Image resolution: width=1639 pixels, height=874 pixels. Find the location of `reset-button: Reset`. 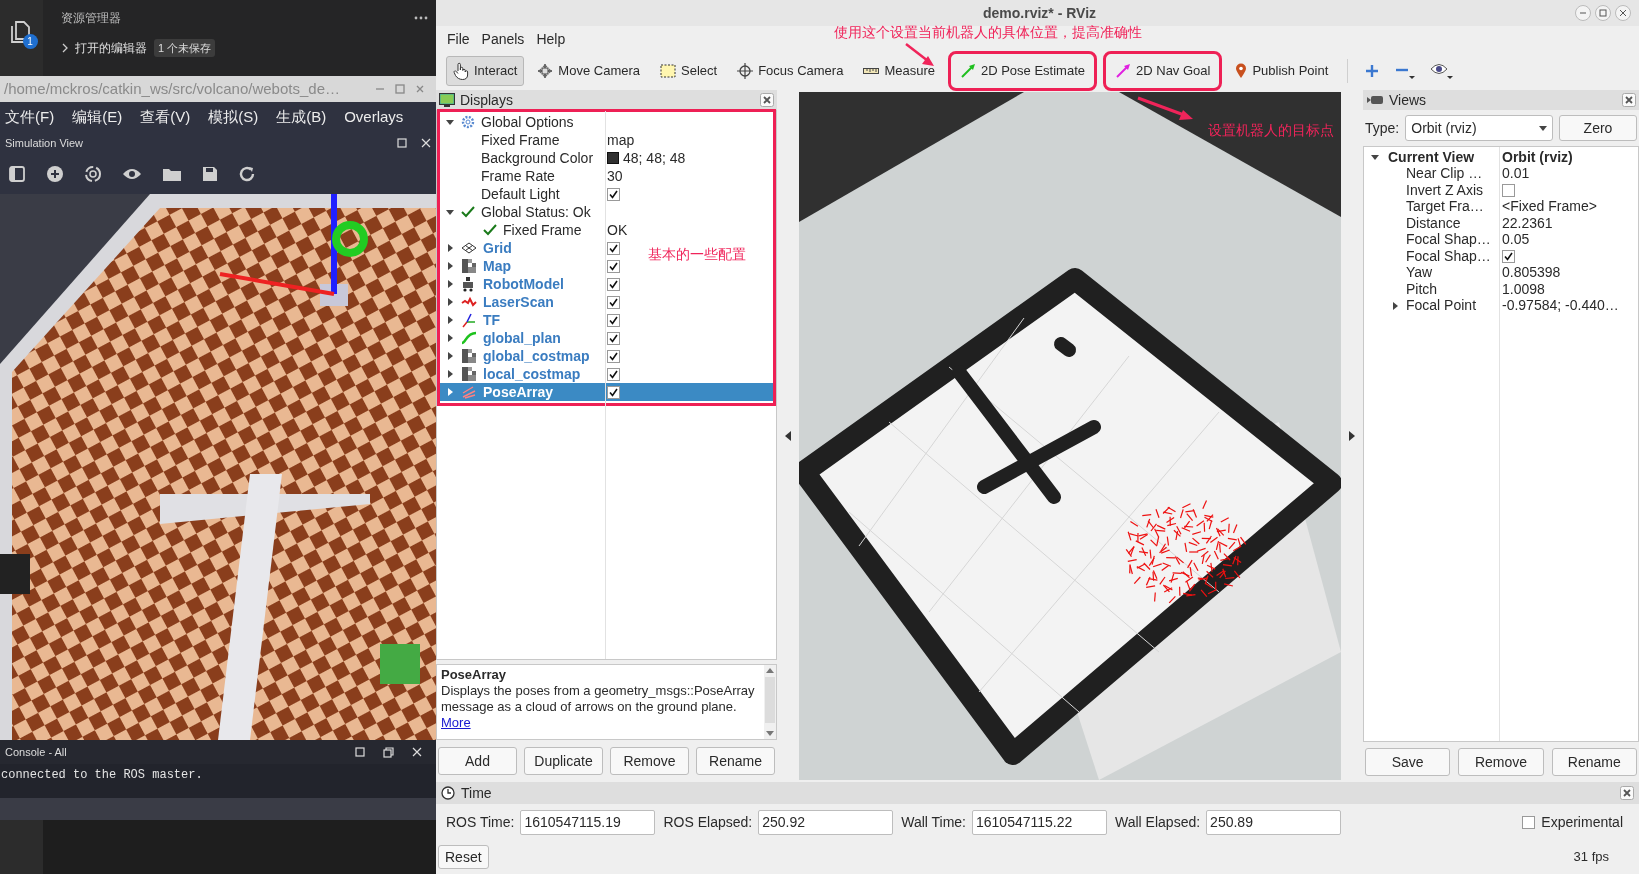

reset-button: Reset is located at coordinates (463, 857).